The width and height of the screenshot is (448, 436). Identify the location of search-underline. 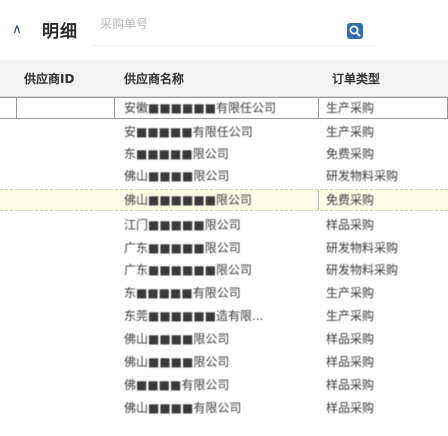
(233, 45).